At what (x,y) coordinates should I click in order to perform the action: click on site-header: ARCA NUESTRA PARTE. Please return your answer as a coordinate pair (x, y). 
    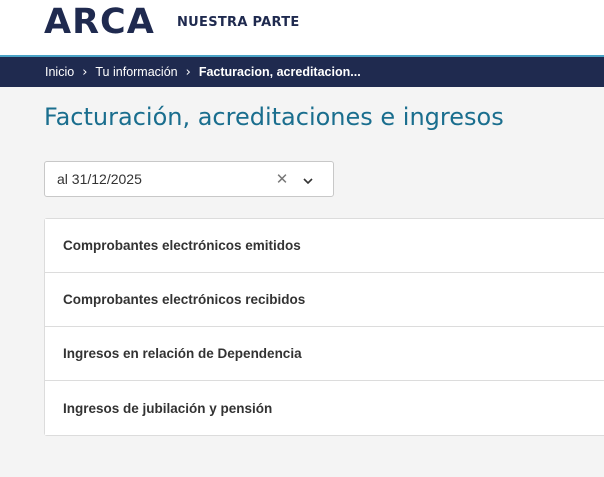
    Looking at the image, I should click on (302, 27).